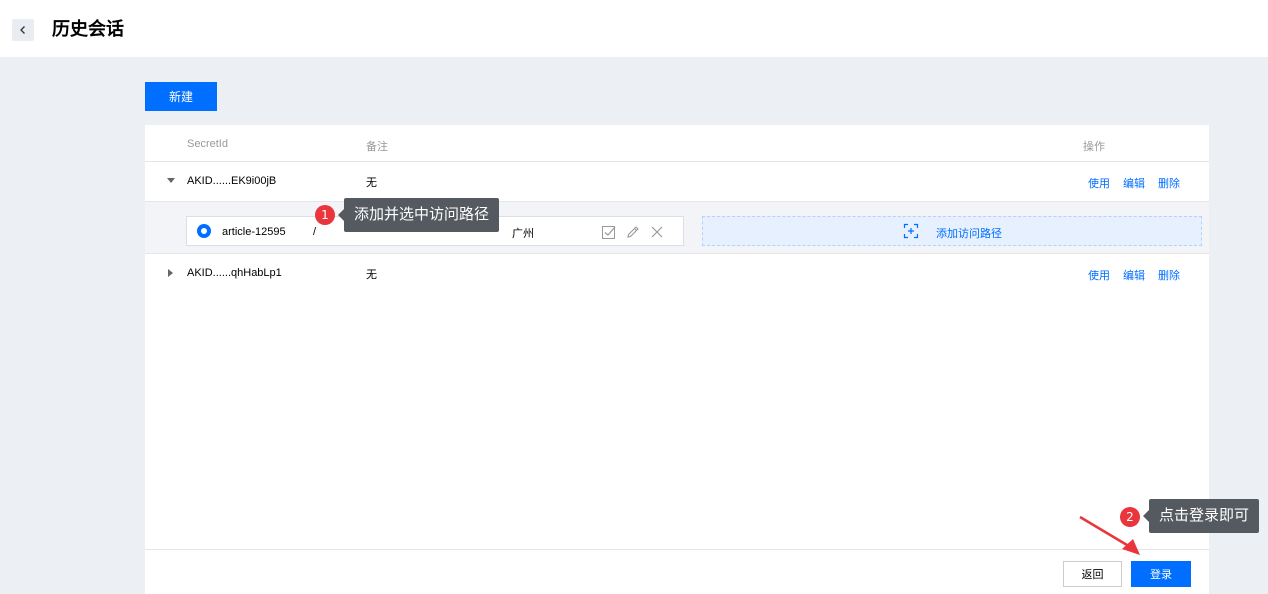 This screenshot has height=594, width=1268. What do you see at coordinates (523, 233) in the screenshot?
I see `path-region: 广州` at bounding box center [523, 233].